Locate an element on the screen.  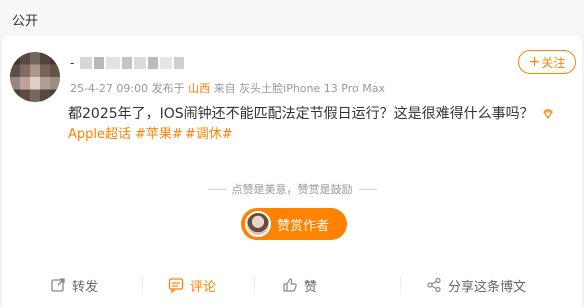
tip-author-button: 赞赏作者 is located at coordinates (294, 224).